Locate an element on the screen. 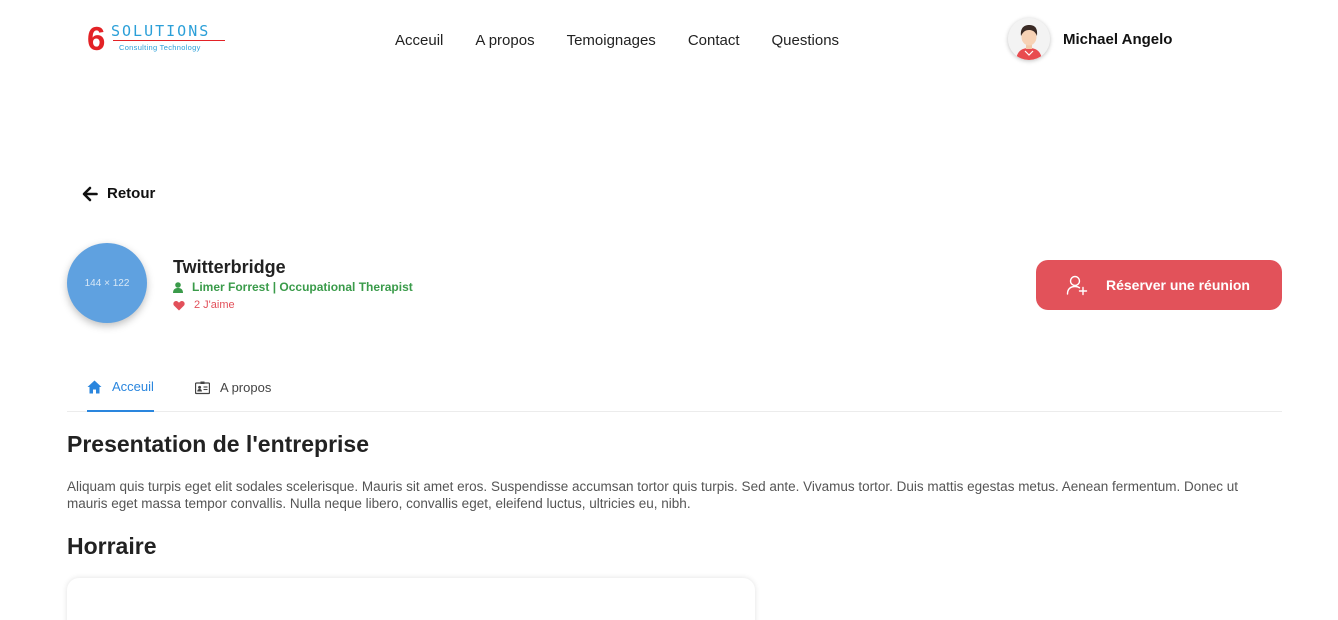  add-user-icon is located at coordinates (1077, 285).